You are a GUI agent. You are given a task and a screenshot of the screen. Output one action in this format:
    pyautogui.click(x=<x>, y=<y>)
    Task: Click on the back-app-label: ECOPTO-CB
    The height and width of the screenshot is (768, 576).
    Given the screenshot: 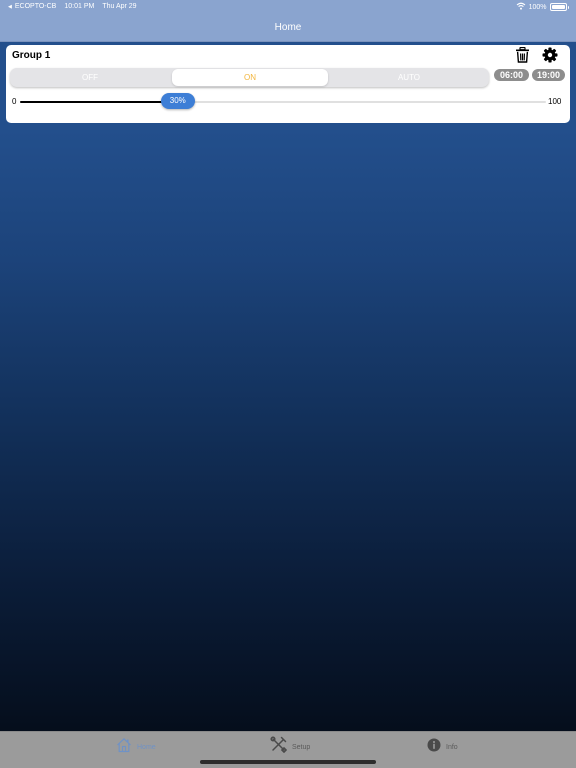 What is the action you would take?
    pyautogui.click(x=36, y=6)
    